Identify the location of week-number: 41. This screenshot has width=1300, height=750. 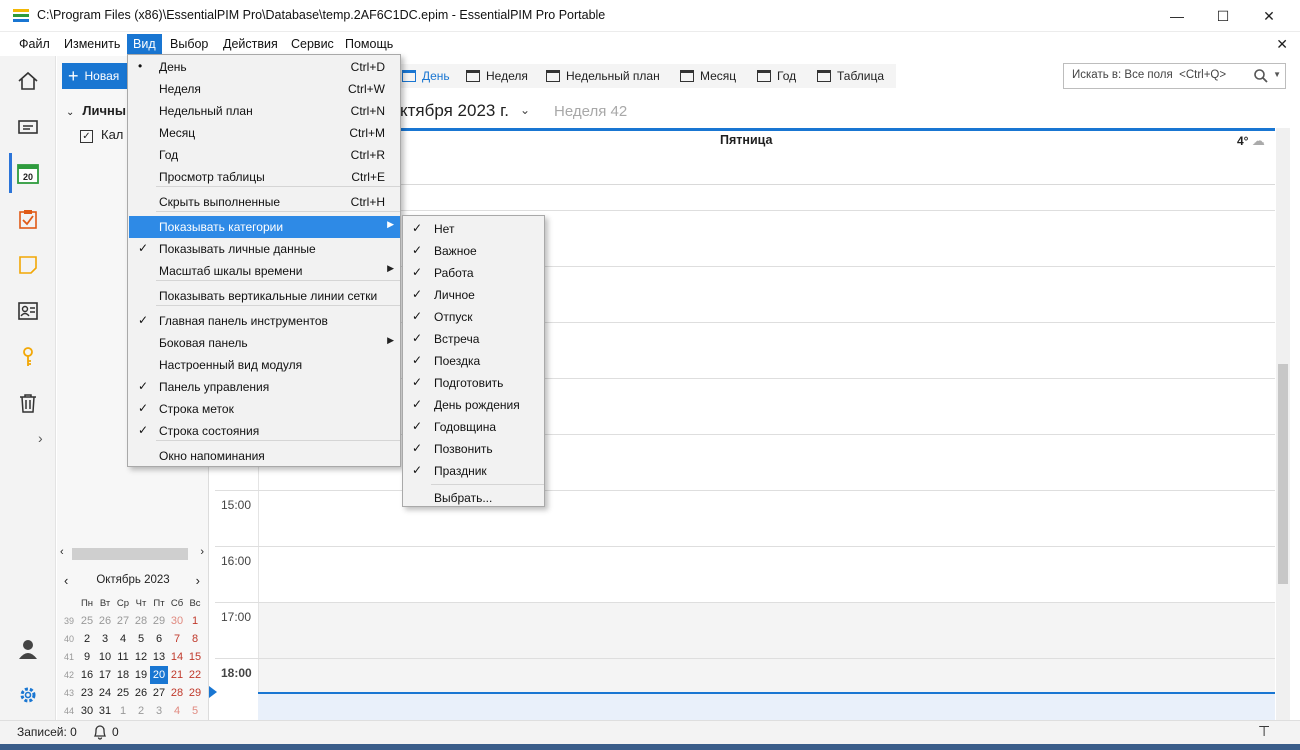
(69, 657).